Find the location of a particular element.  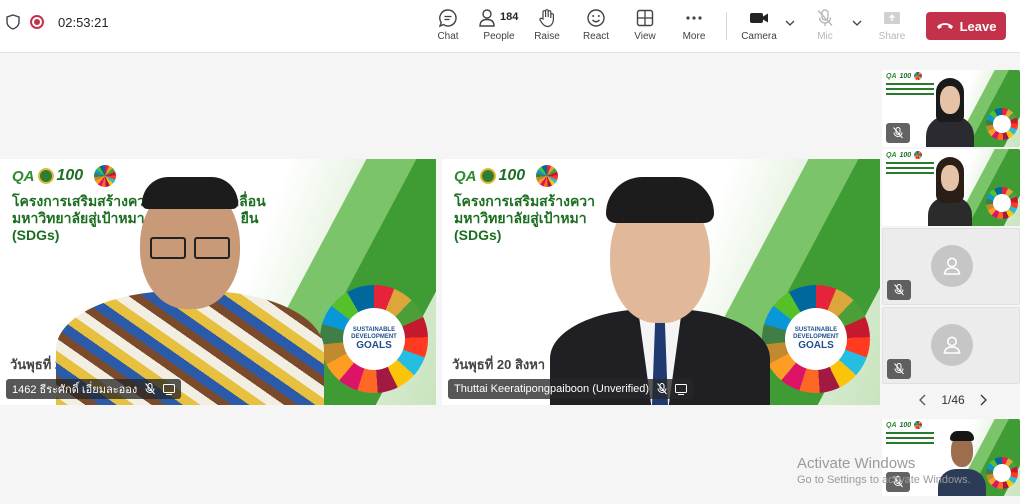

sdg-wheel-center: SUSTAINABLE DEVELOPMENT GOALS is located at coordinates (816, 339).